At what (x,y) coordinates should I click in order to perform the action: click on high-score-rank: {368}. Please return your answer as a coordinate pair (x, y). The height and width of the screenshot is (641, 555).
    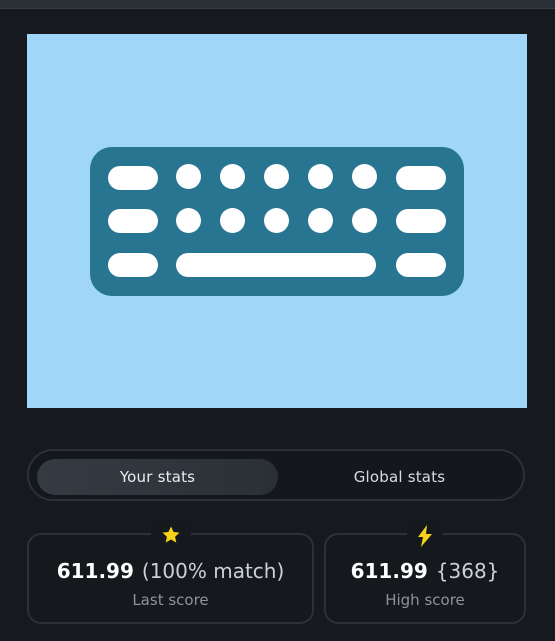
    Looking at the image, I should click on (467, 571).